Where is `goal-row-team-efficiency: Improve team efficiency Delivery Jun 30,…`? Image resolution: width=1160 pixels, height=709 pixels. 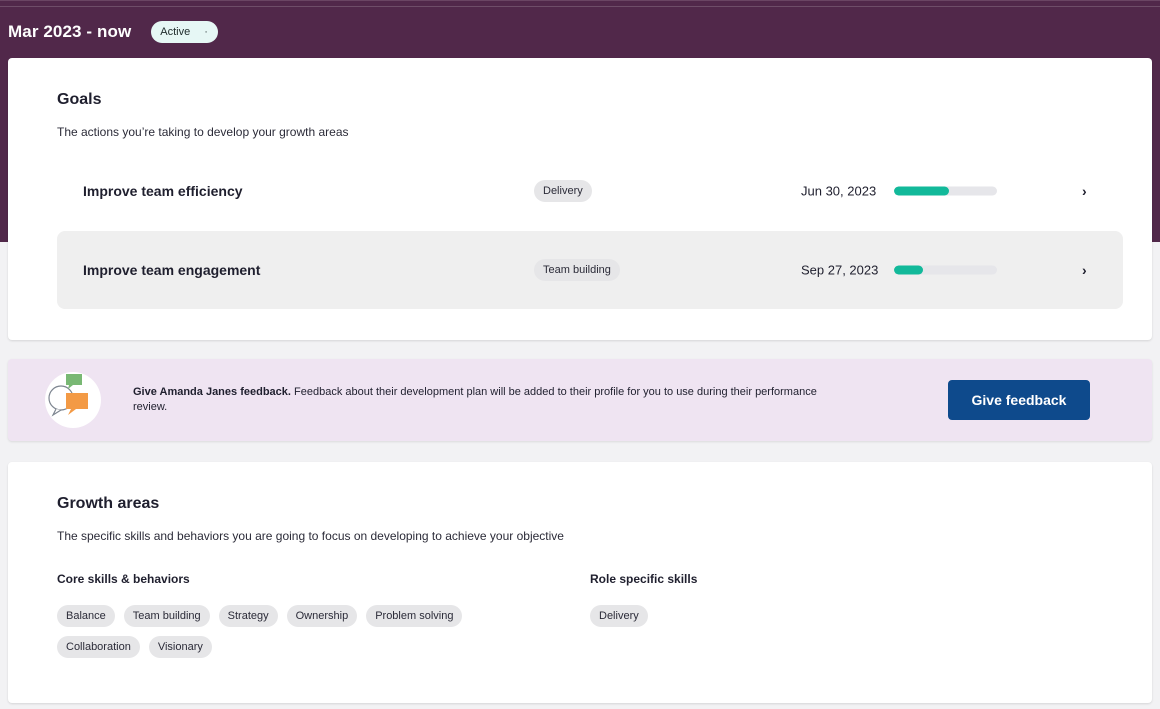
goal-row-team-efficiency: Improve team efficiency Delivery Jun 30,… is located at coordinates (590, 191).